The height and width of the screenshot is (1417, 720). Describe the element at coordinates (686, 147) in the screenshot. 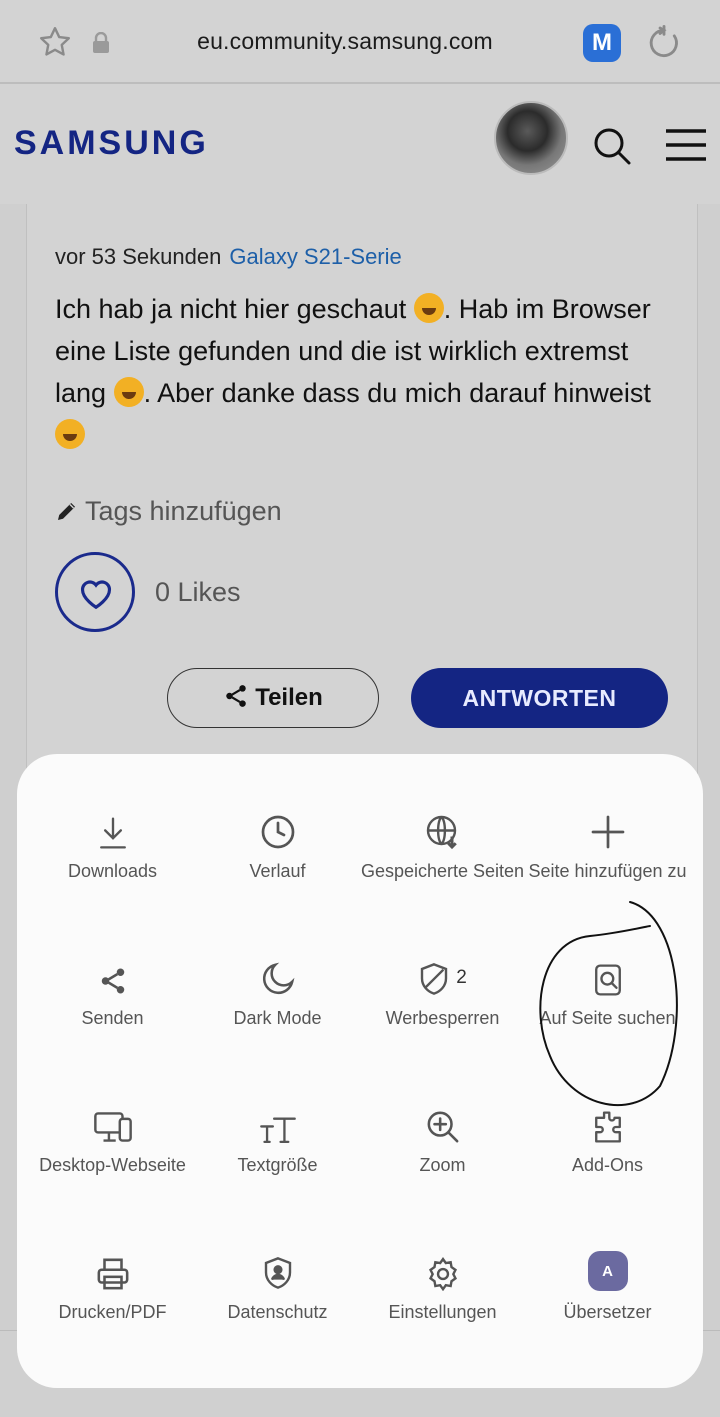

I see `hamburger-menu-icon` at that location.